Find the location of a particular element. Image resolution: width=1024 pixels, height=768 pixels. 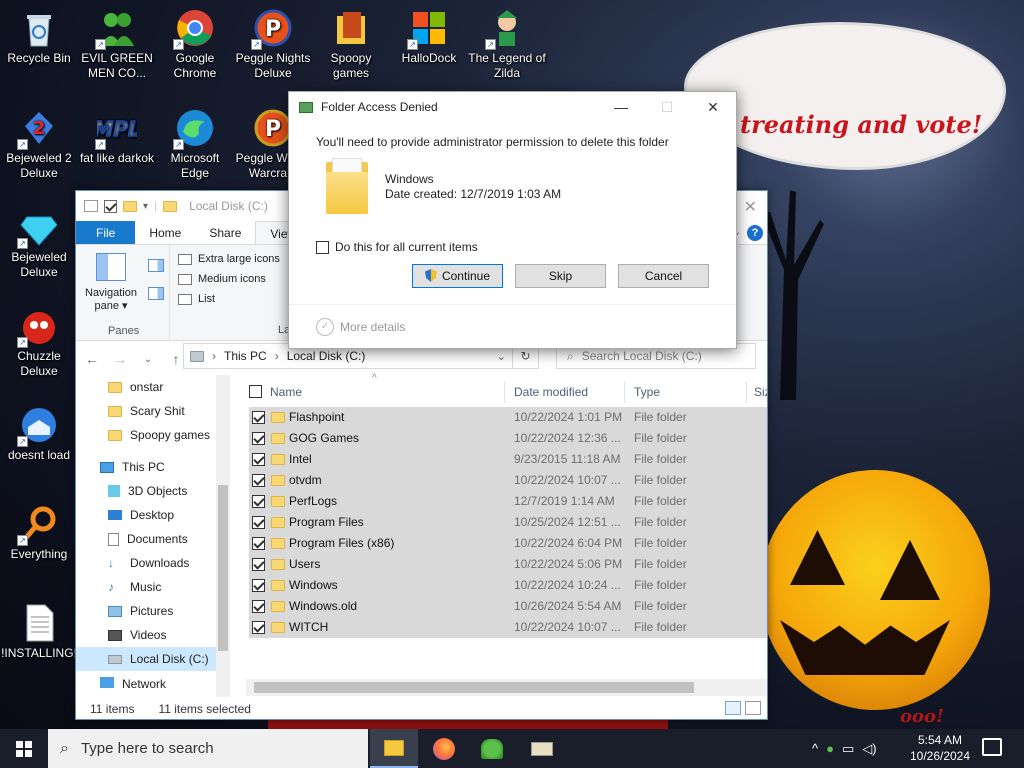

taskbar-app is located at coordinates (542, 748).